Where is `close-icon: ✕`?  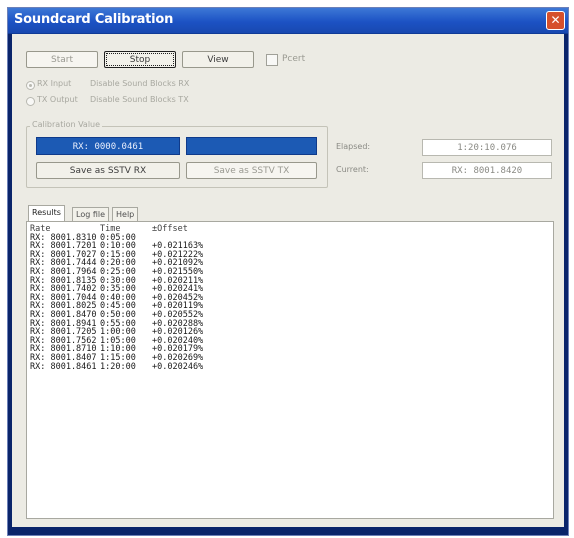
close-icon: ✕ is located at coordinates (555, 20).